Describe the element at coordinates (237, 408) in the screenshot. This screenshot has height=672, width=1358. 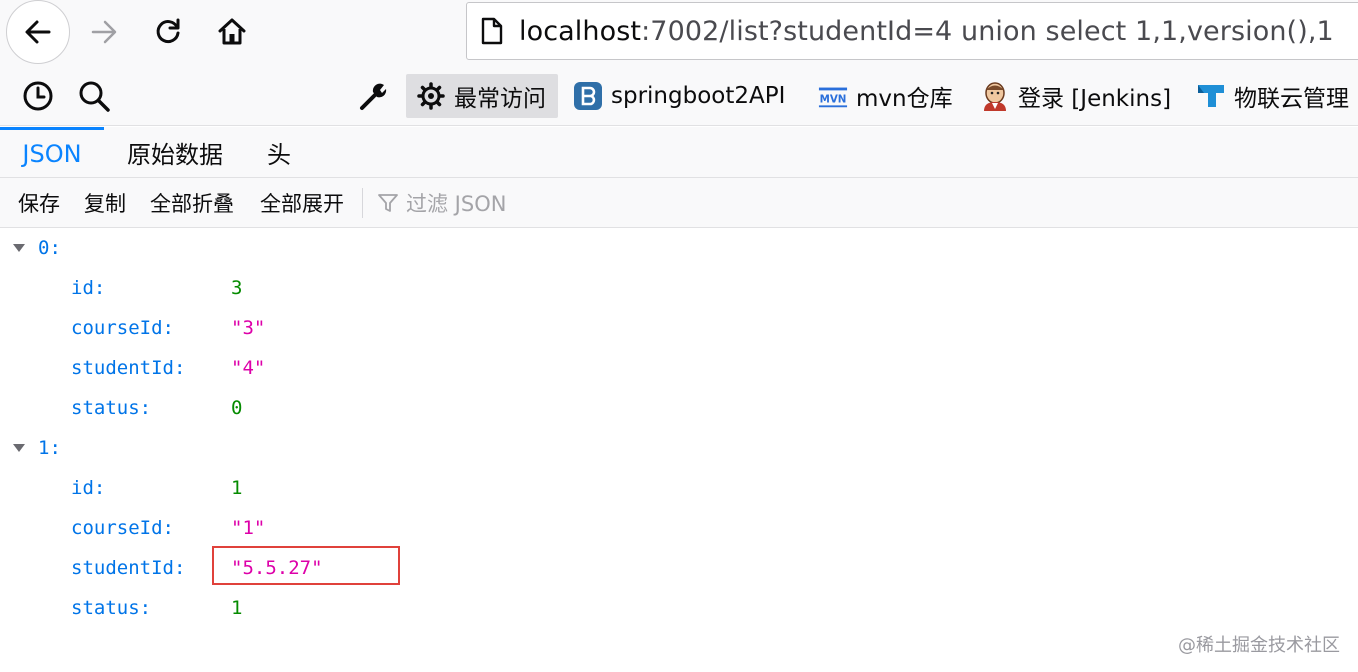
I see `json-value: 0` at that location.